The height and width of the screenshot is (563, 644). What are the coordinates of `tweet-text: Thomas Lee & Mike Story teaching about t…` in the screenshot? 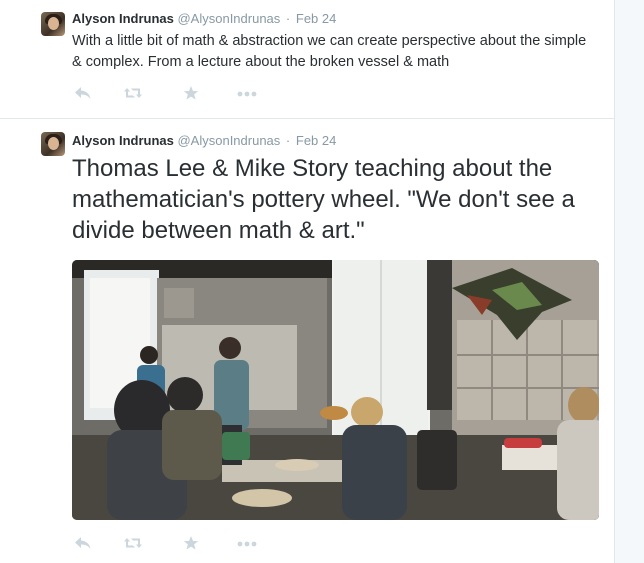 It's located at (323, 199).